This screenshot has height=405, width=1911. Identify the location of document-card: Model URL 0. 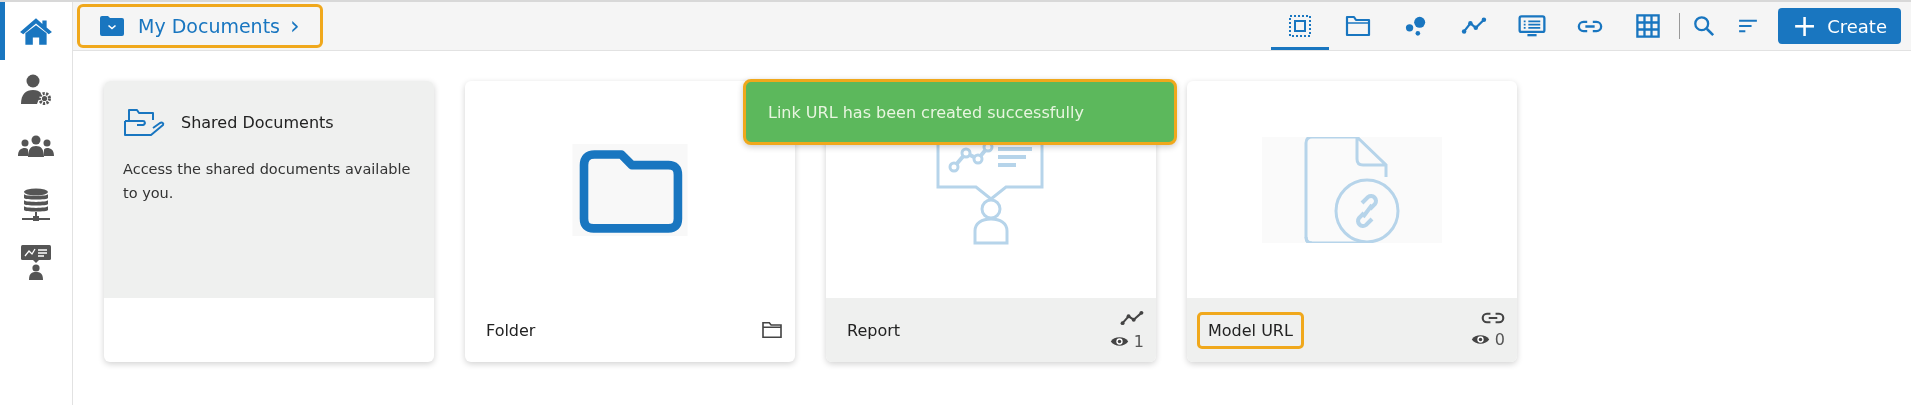
(1352, 221).